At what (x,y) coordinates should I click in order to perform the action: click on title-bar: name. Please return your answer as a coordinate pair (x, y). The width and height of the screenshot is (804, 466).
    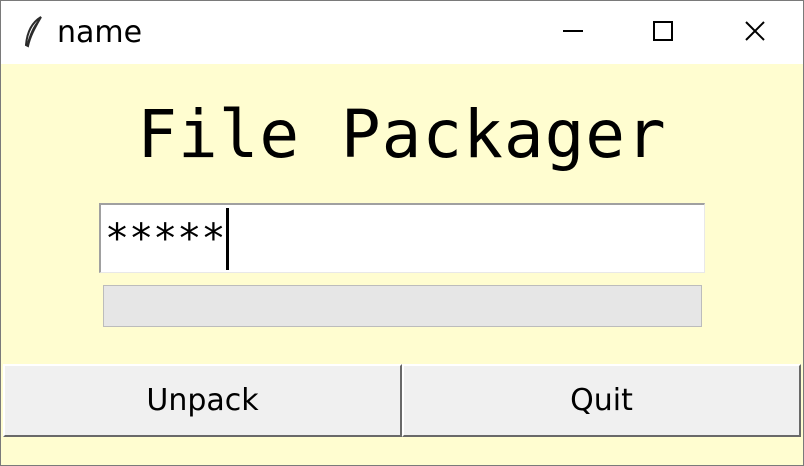
    Looking at the image, I should click on (402, 32).